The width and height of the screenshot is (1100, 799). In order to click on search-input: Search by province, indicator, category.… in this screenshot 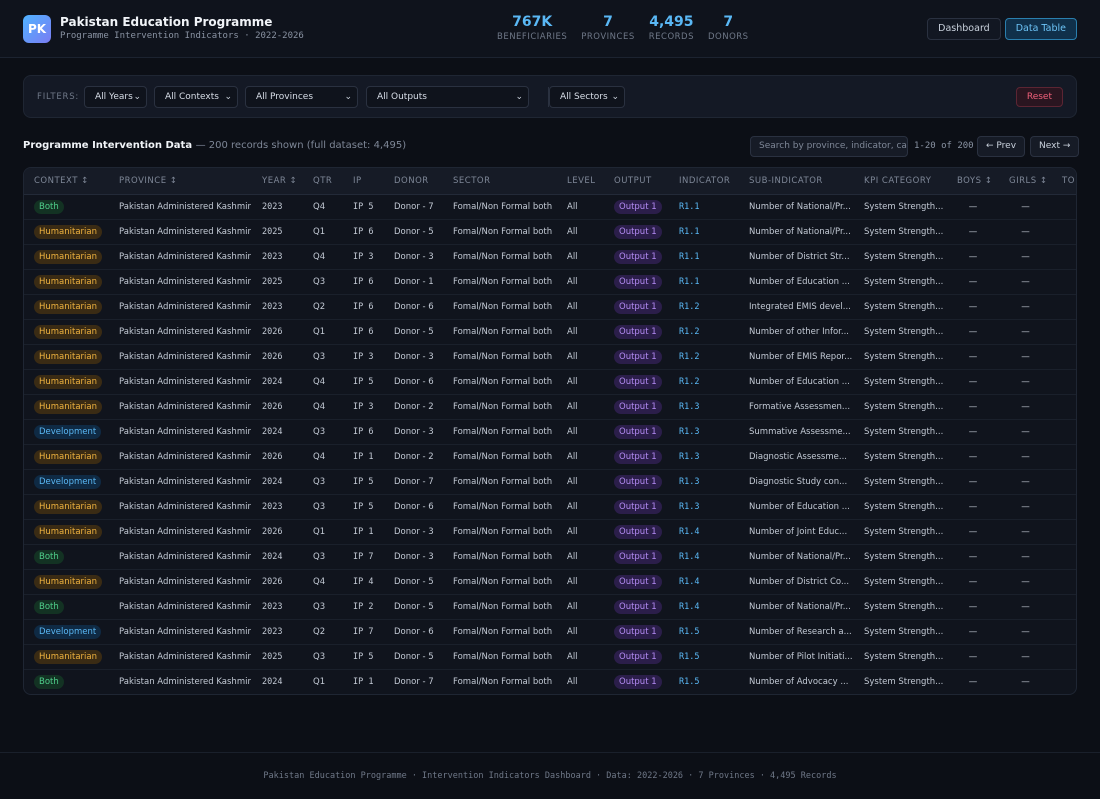, I will do `click(829, 146)`.